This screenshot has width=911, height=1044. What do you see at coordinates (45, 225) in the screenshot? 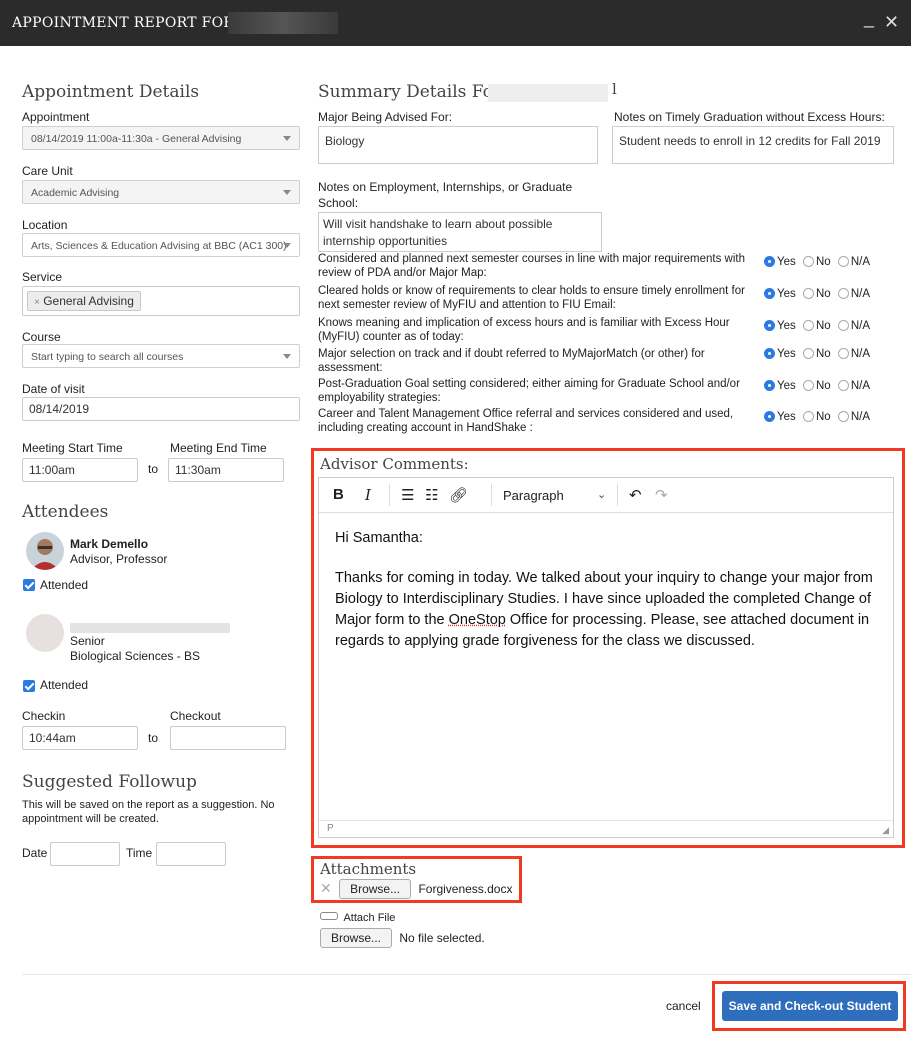
I see `location-label: Location` at bounding box center [45, 225].